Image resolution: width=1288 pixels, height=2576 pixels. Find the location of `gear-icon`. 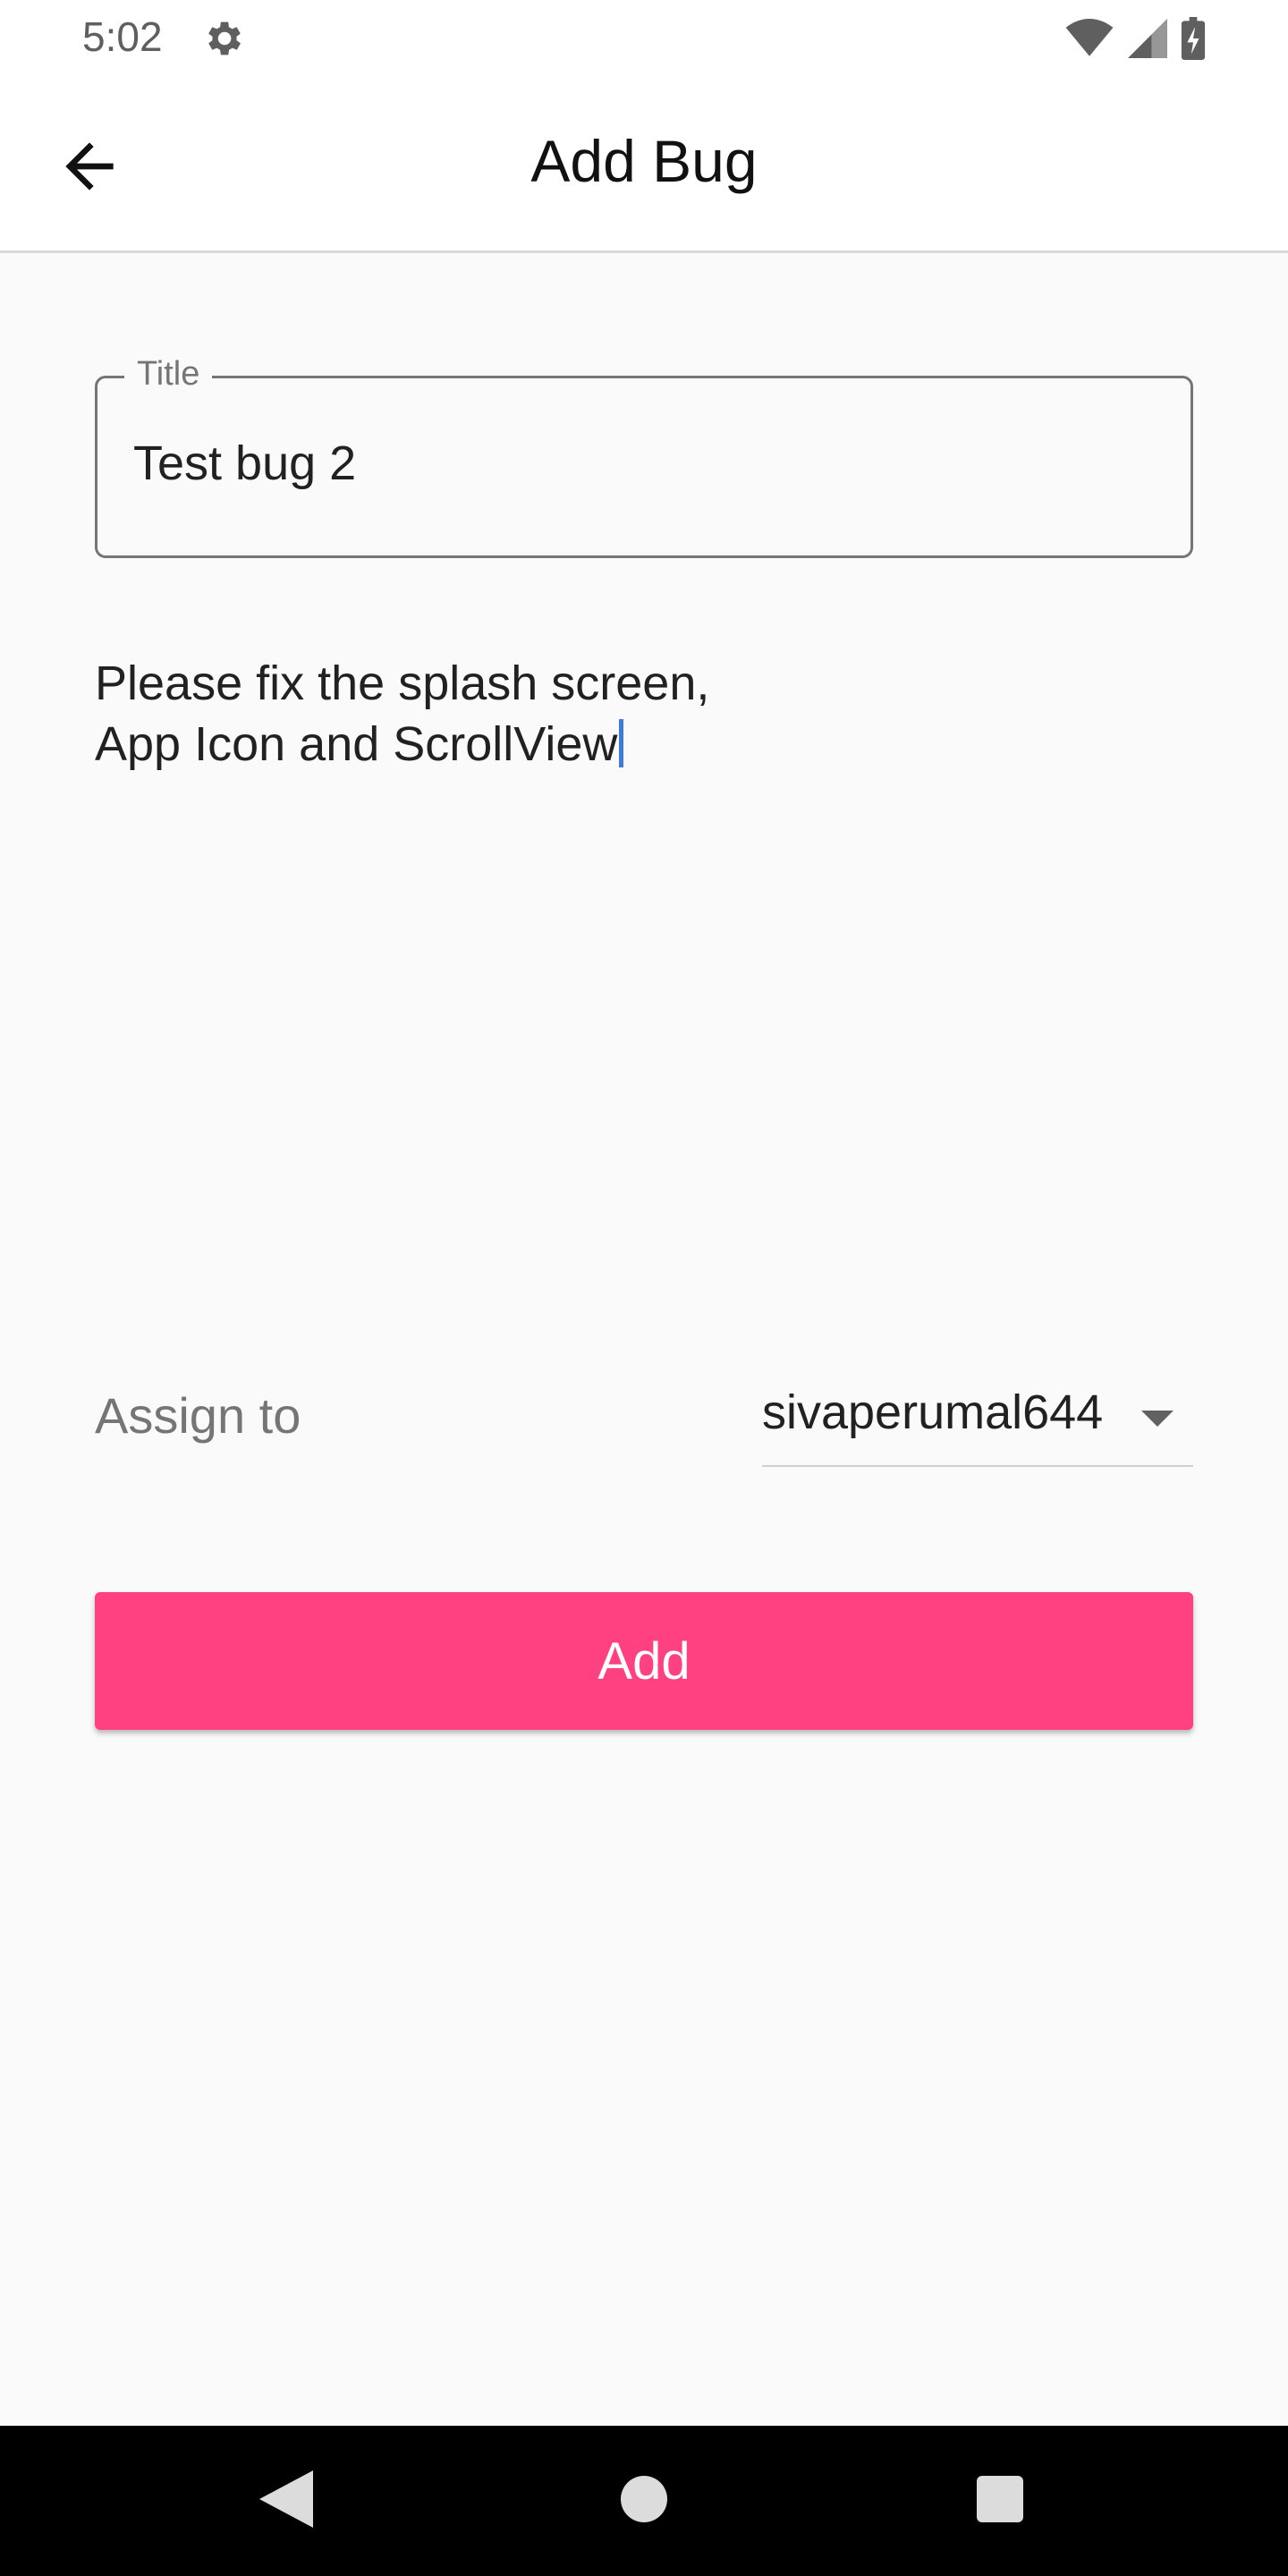

gear-icon is located at coordinates (224, 38).